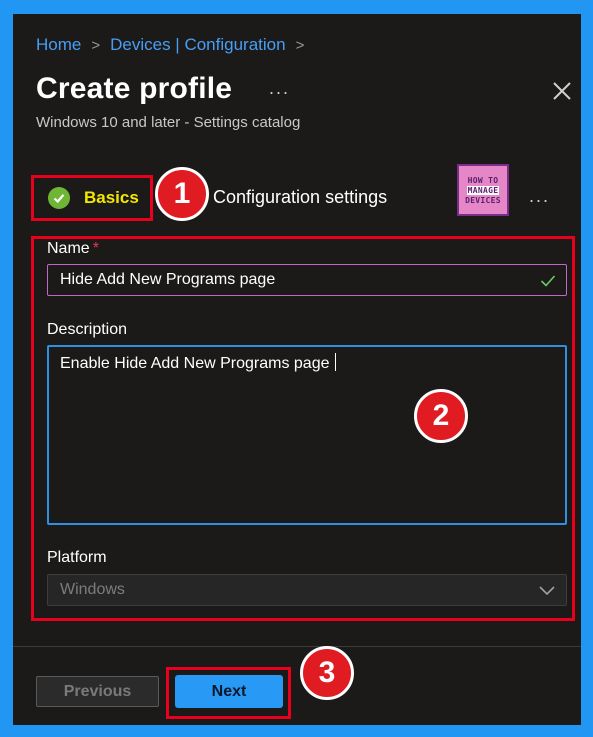  What do you see at coordinates (441, 416) in the screenshot?
I see `callout-badge-2: 2` at bounding box center [441, 416].